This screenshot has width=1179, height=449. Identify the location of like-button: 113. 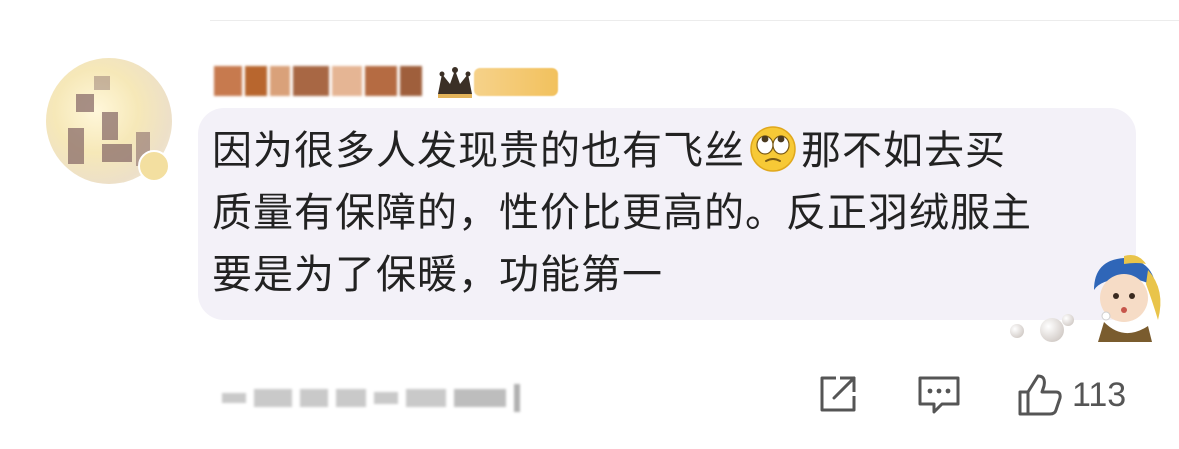
(1071, 395).